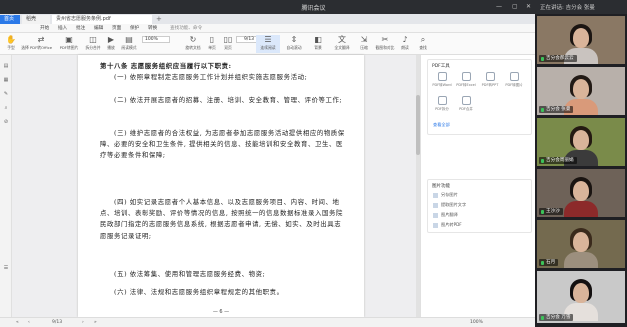 The width and height of the screenshot is (627, 327). Describe the element at coordinates (364, 44) in the screenshot. I see `compress-button: ⇲ 压缩` at that location.